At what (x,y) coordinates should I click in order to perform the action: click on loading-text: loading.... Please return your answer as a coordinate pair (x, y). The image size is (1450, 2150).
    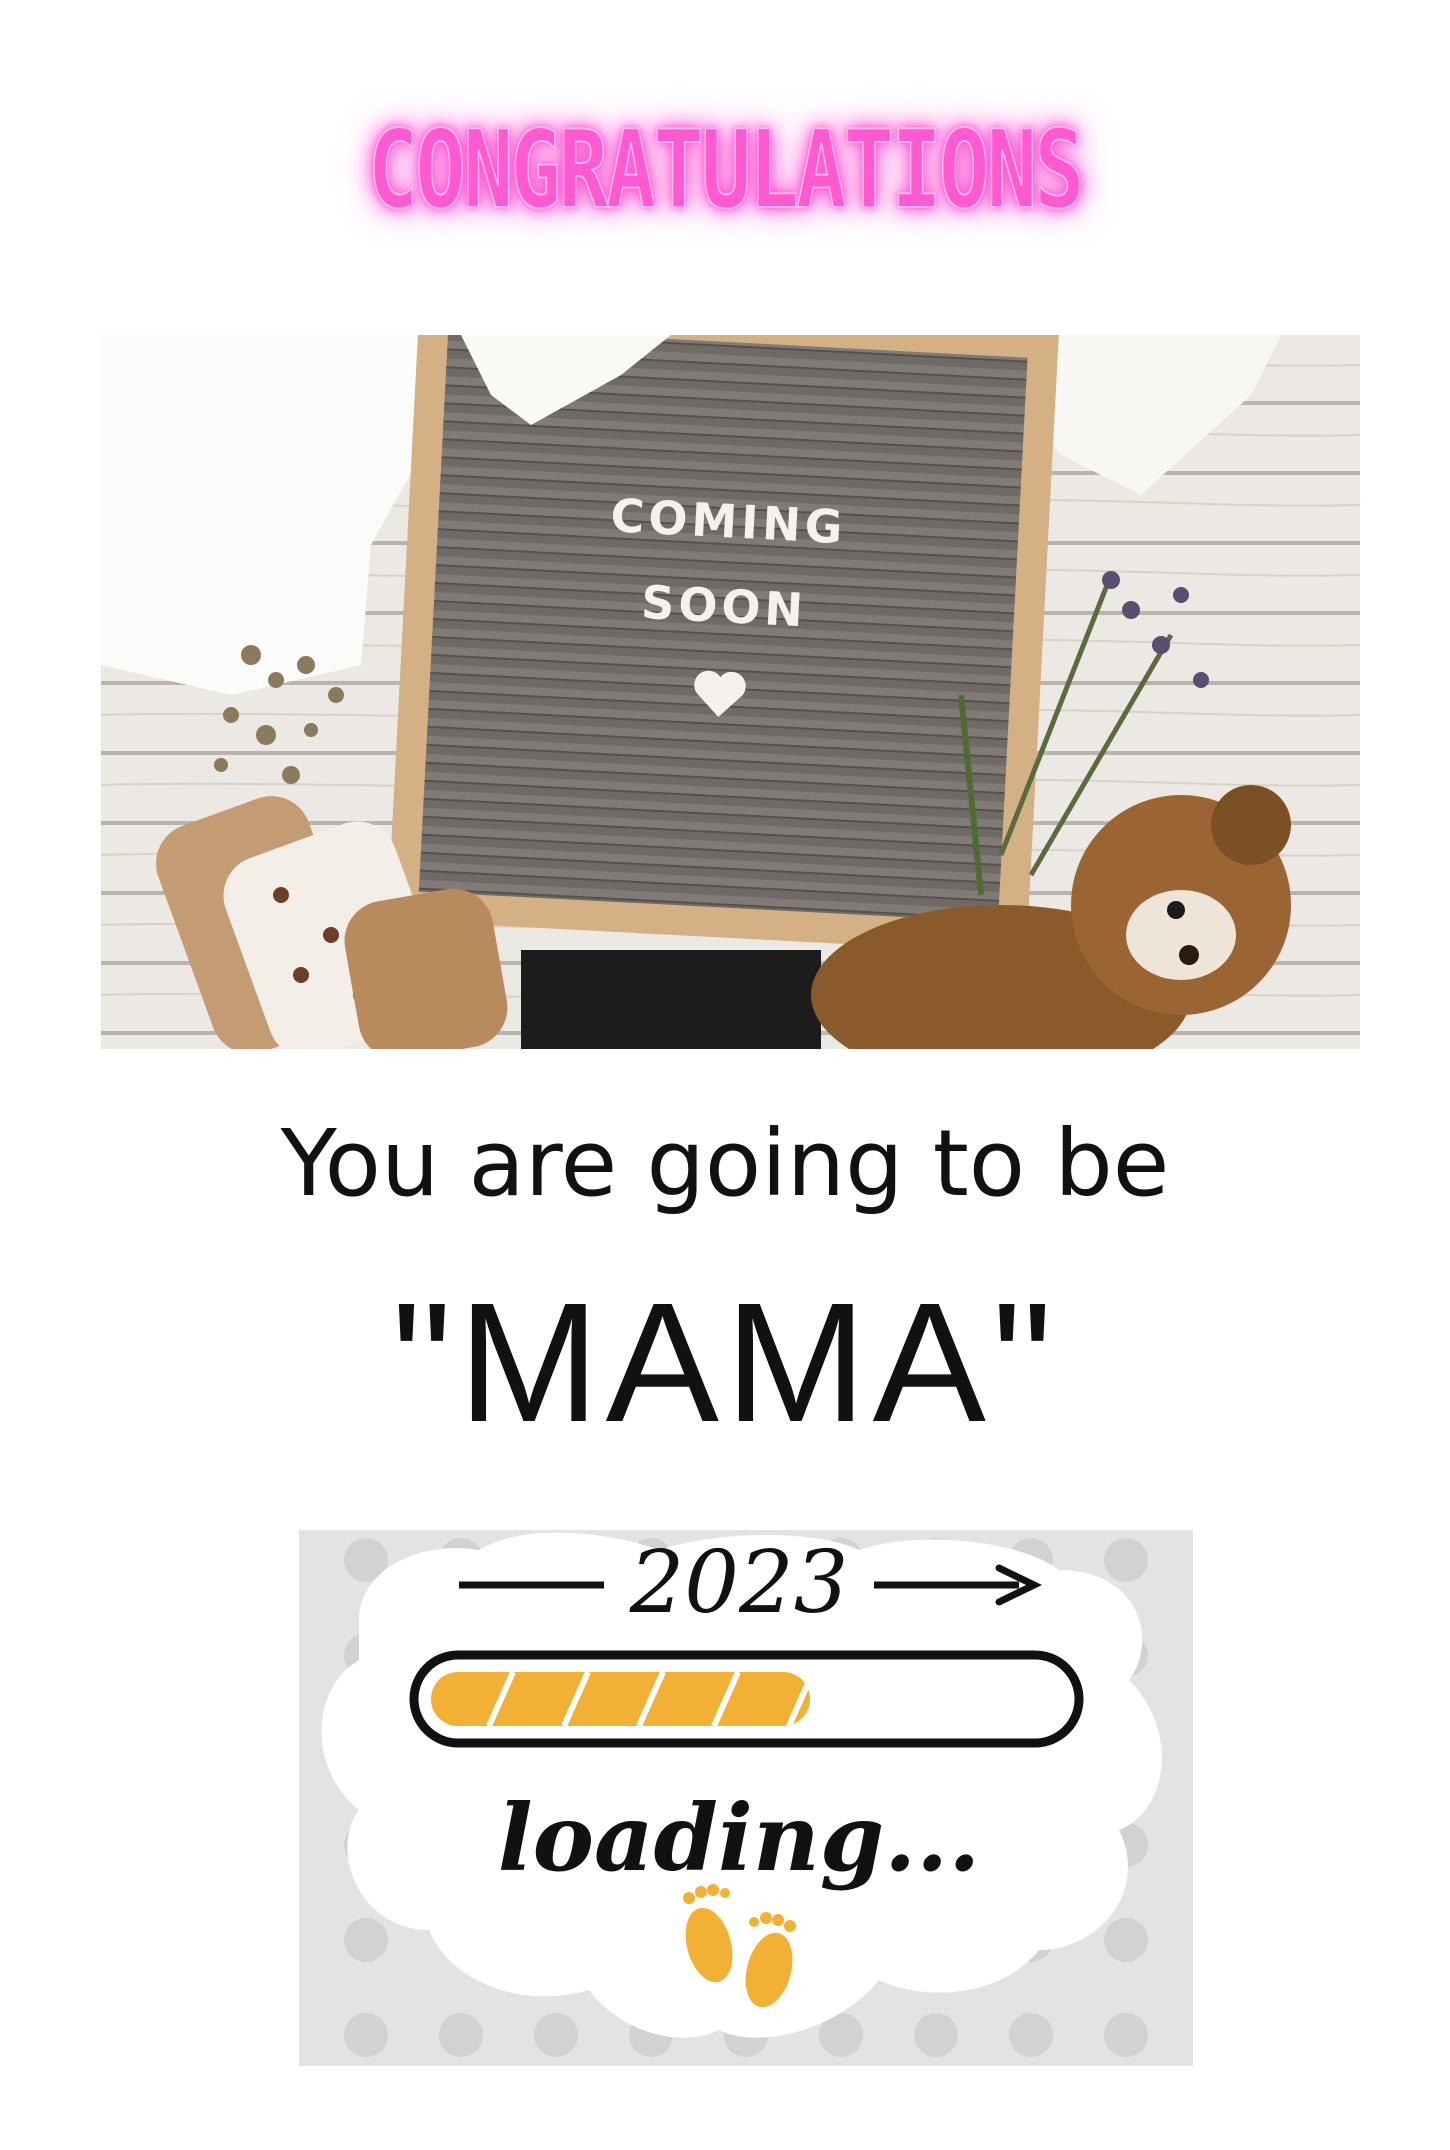
    Looking at the image, I should click on (739, 1838).